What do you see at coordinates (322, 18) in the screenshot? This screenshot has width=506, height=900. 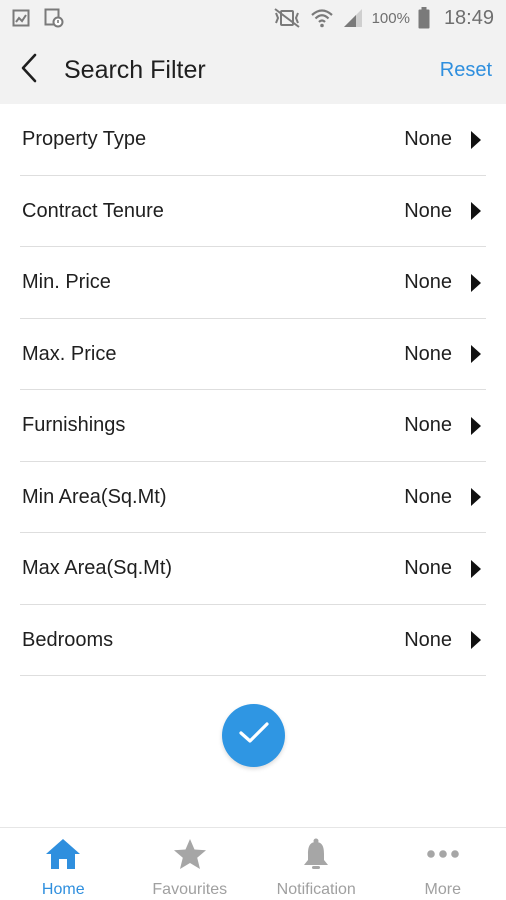 I see `wifi-icon` at bounding box center [322, 18].